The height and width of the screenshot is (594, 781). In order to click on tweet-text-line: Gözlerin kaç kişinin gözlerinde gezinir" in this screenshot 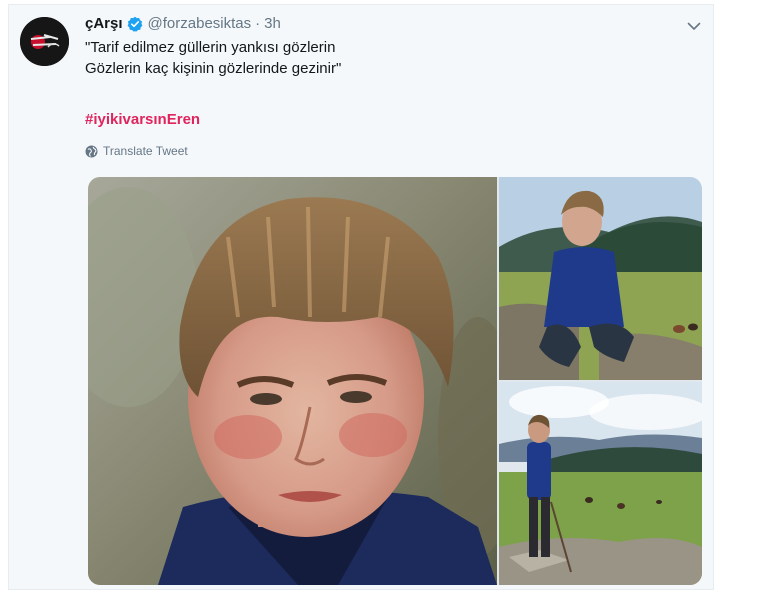, I will do `click(213, 68)`.